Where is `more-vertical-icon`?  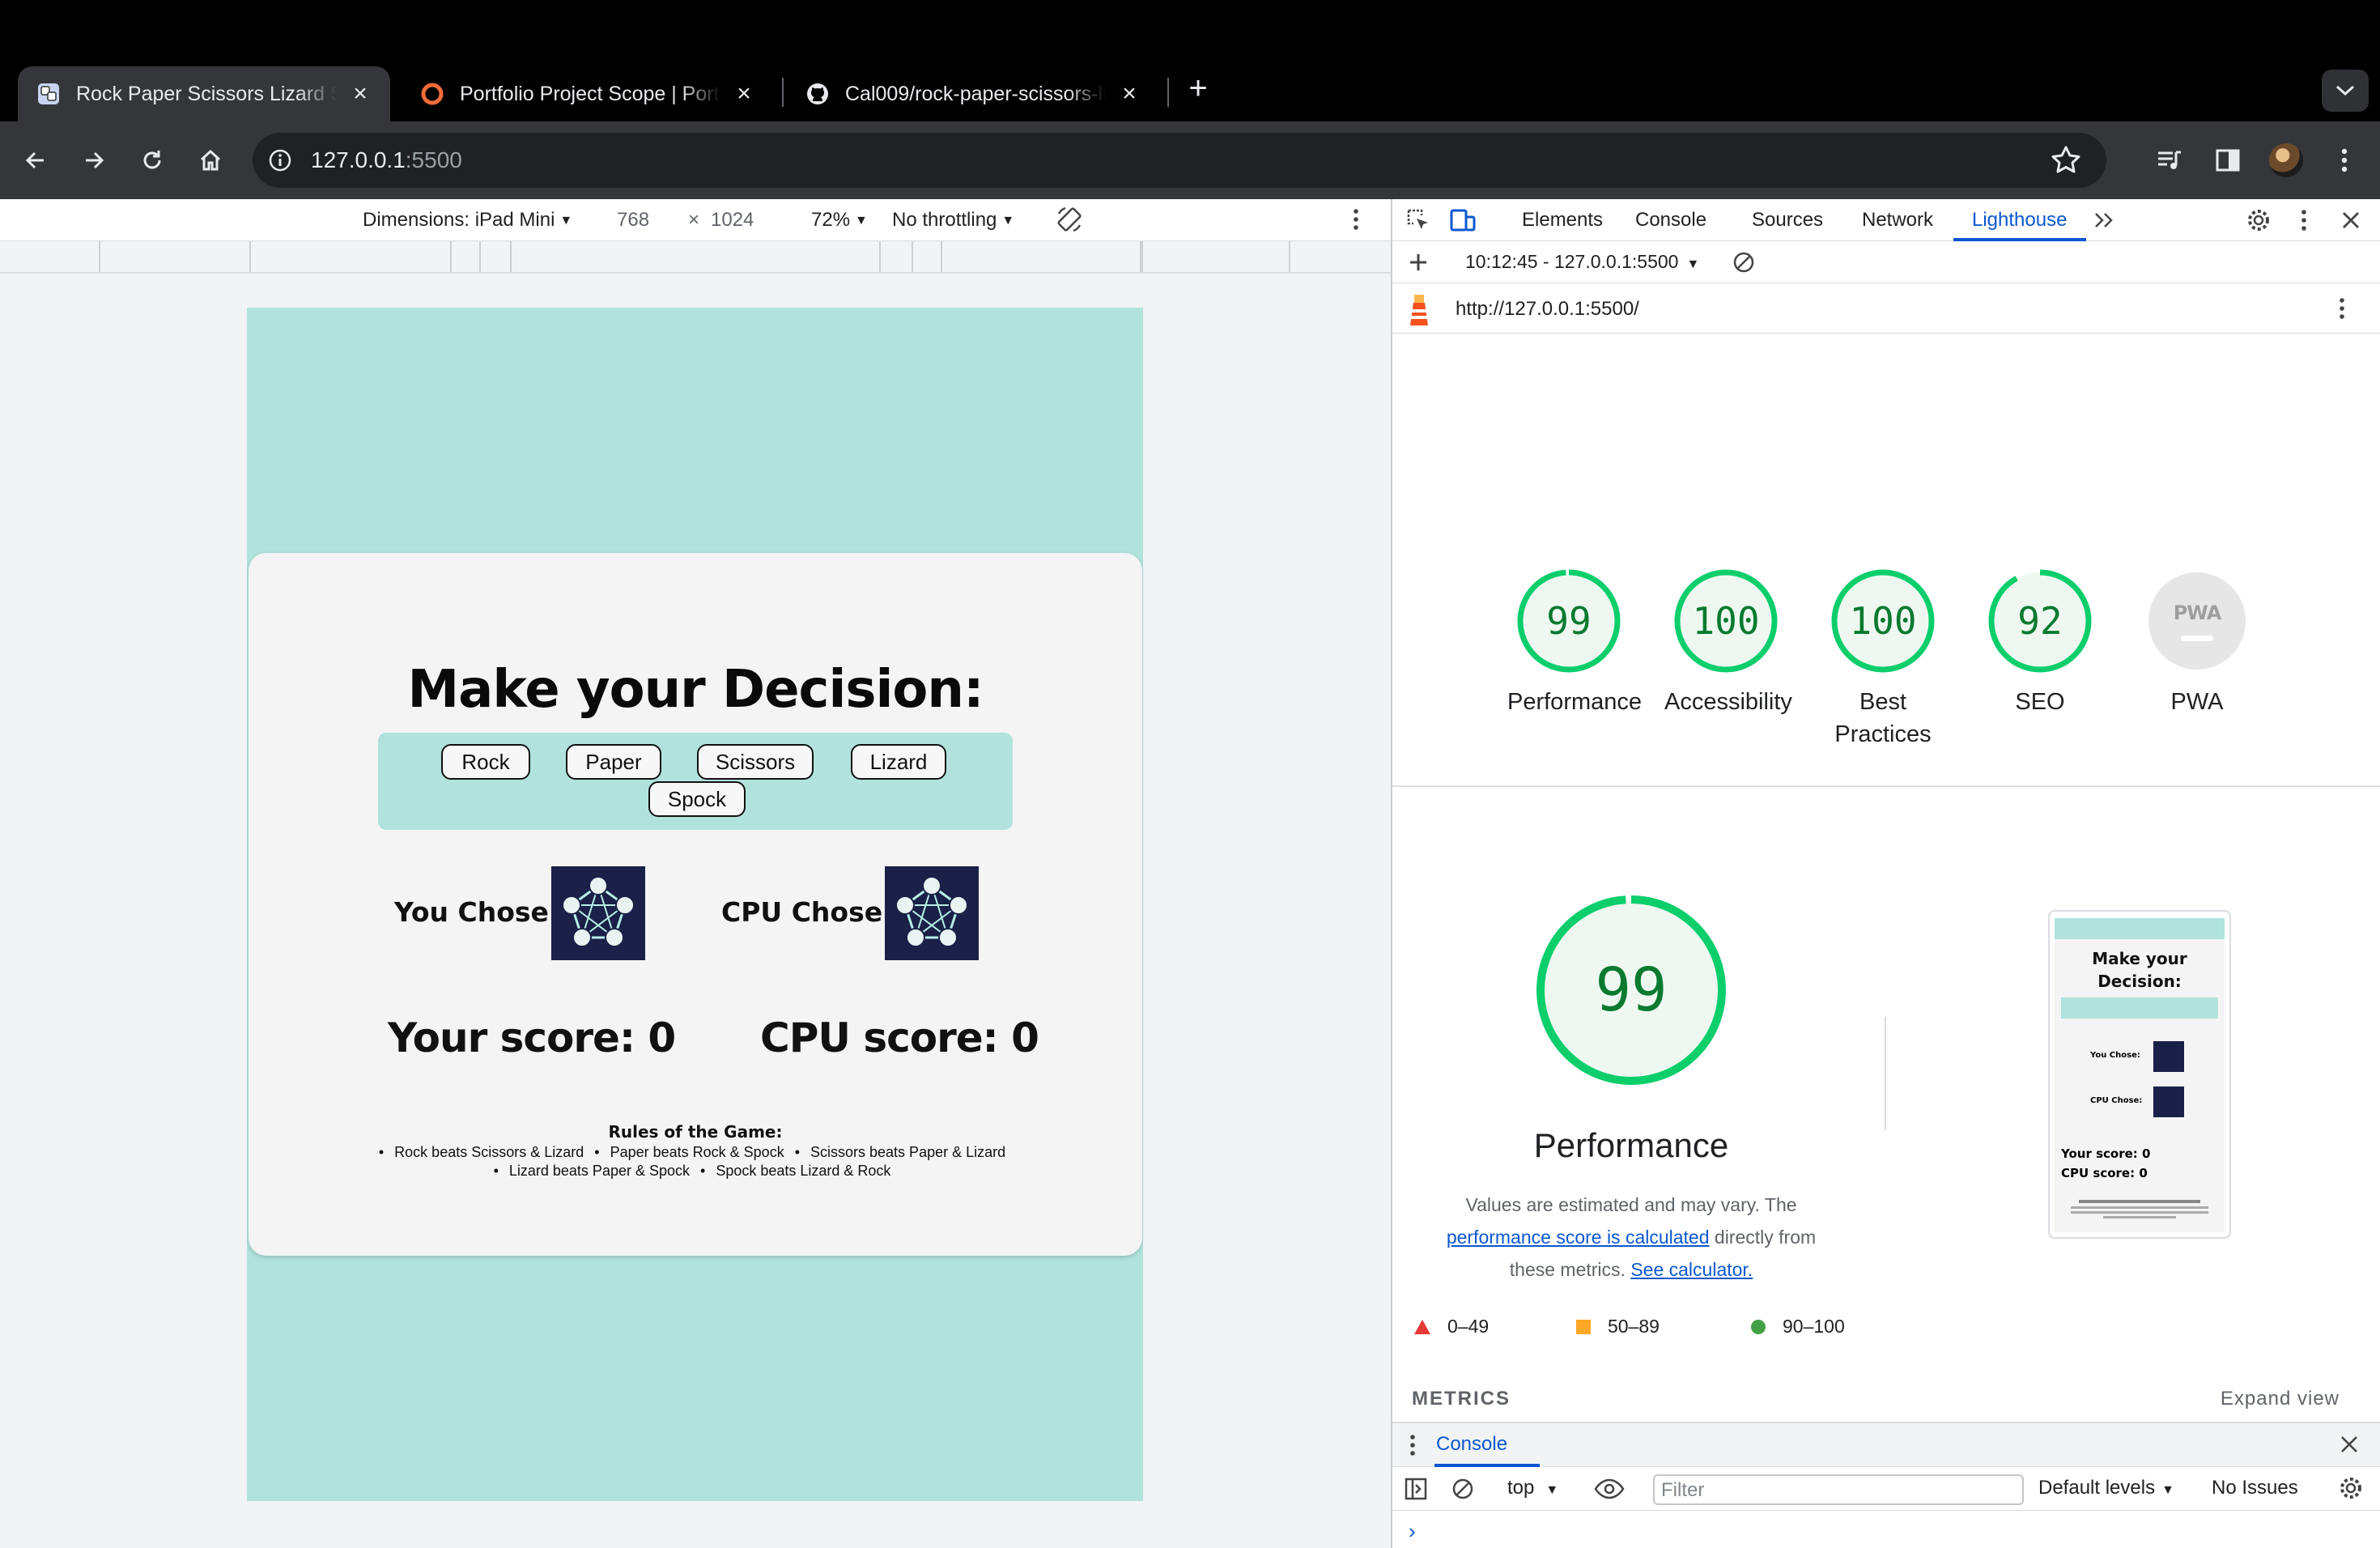
more-vertical-icon is located at coordinates (1356, 220).